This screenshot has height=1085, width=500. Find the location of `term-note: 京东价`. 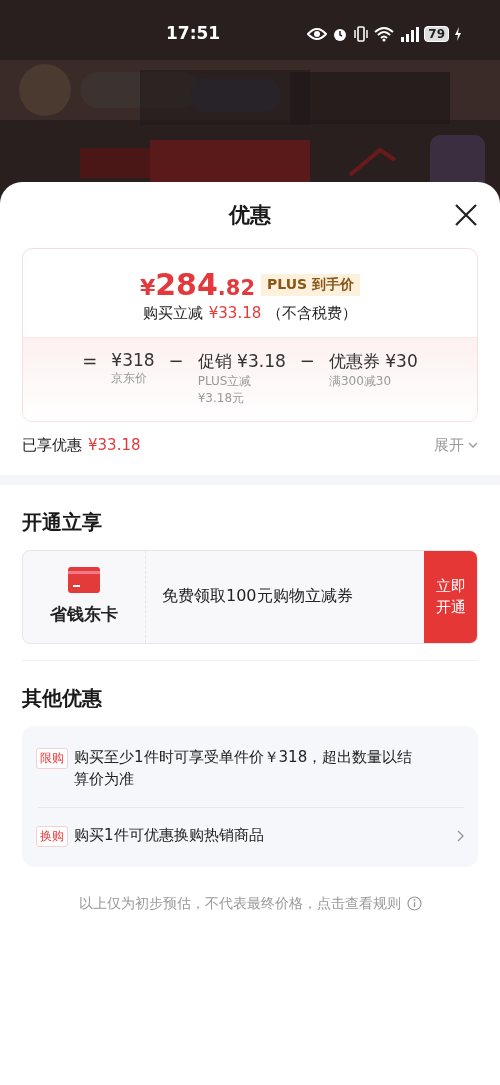

term-note: 京东价 is located at coordinates (129, 378).